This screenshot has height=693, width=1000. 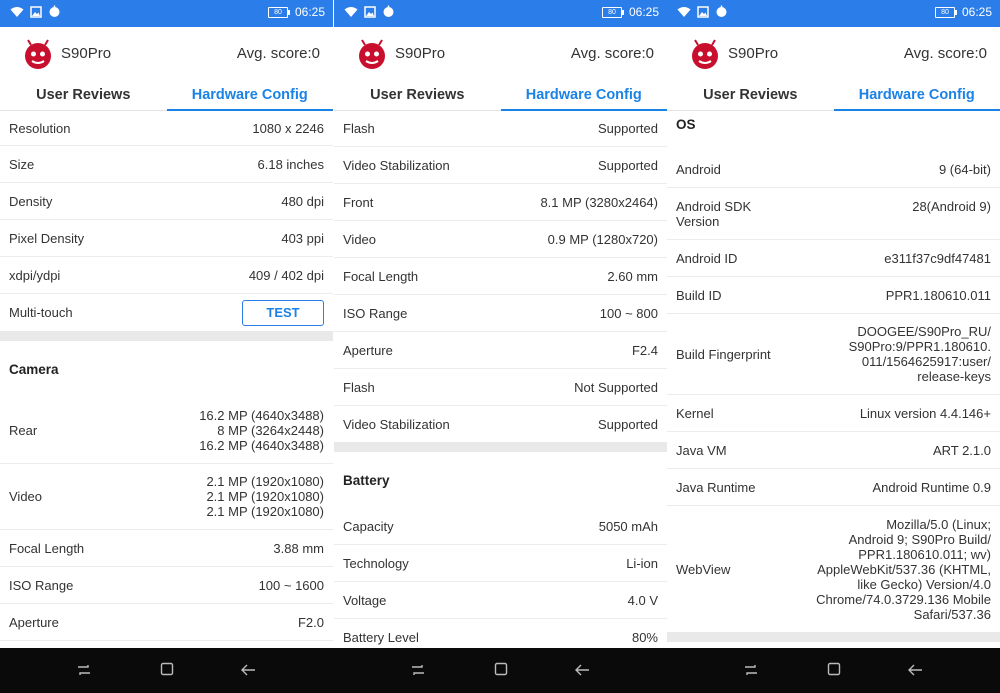 What do you see at coordinates (602, 239) in the screenshot?
I see `row-value: 0.9 MP (1280x720)` at bounding box center [602, 239].